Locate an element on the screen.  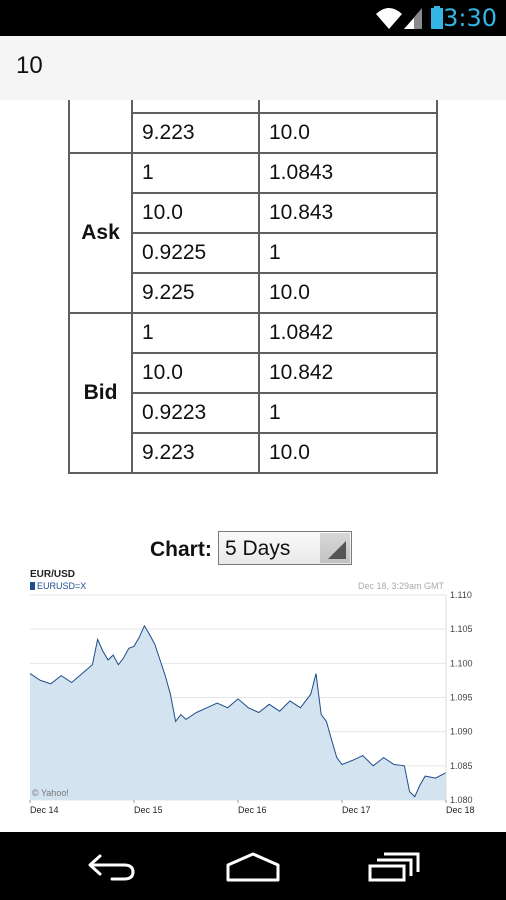
y-tick-label: 1.105 is located at coordinates (461, 629).